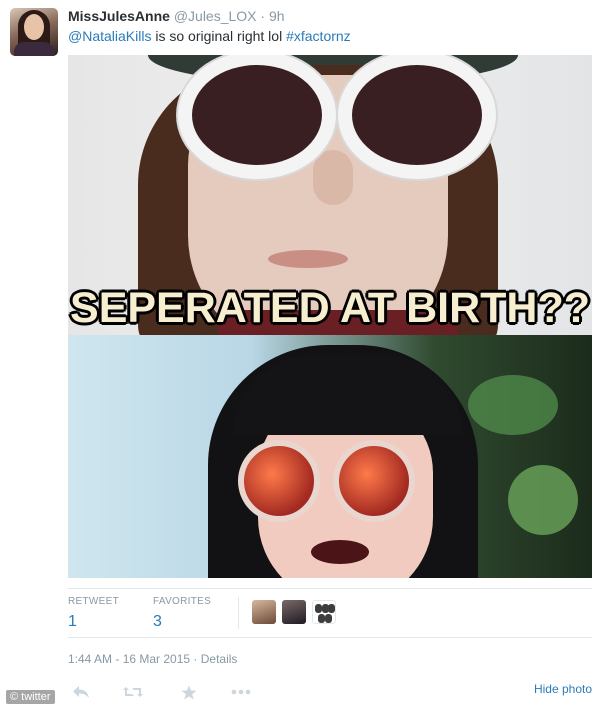 This screenshot has height=708, width=602. I want to click on reply-icon, so click(81, 692).